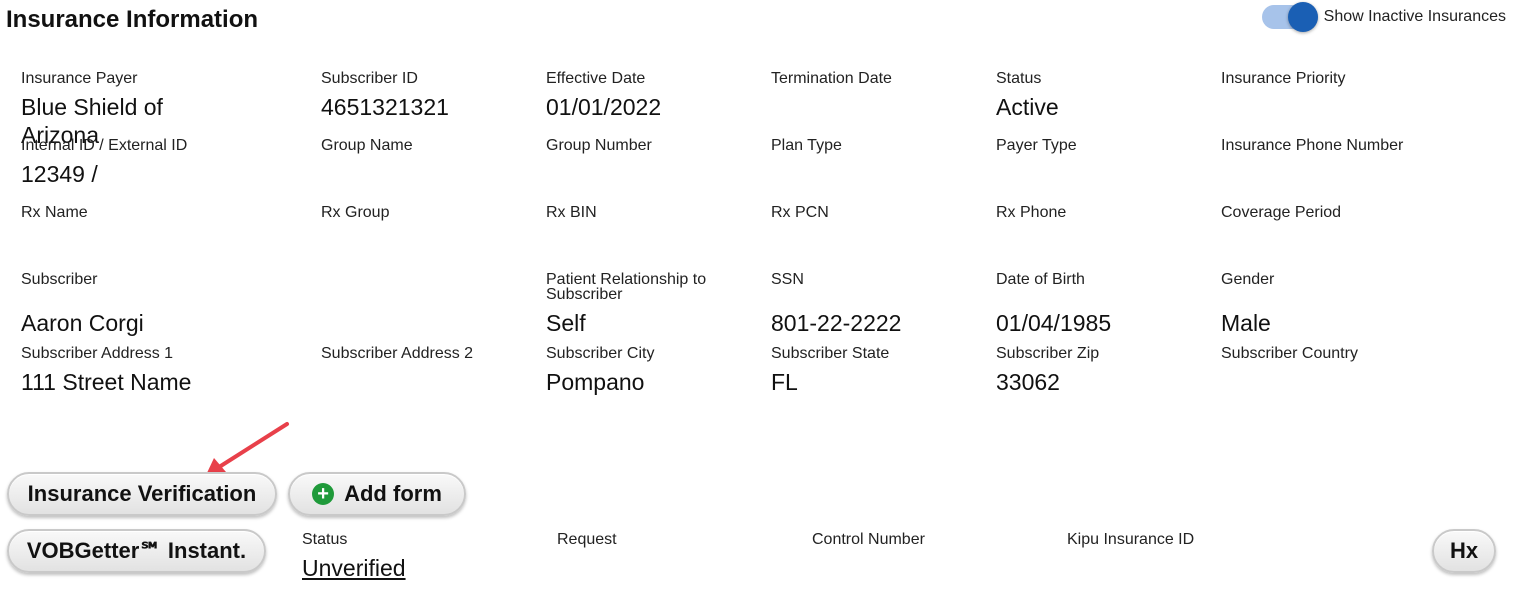 The height and width of the screenshot is (598, 1516). What do you see at coordinates (881, 149) in the screenshot?
I see `field-plan-type: Plan Type` at bounding box center [881, 149].